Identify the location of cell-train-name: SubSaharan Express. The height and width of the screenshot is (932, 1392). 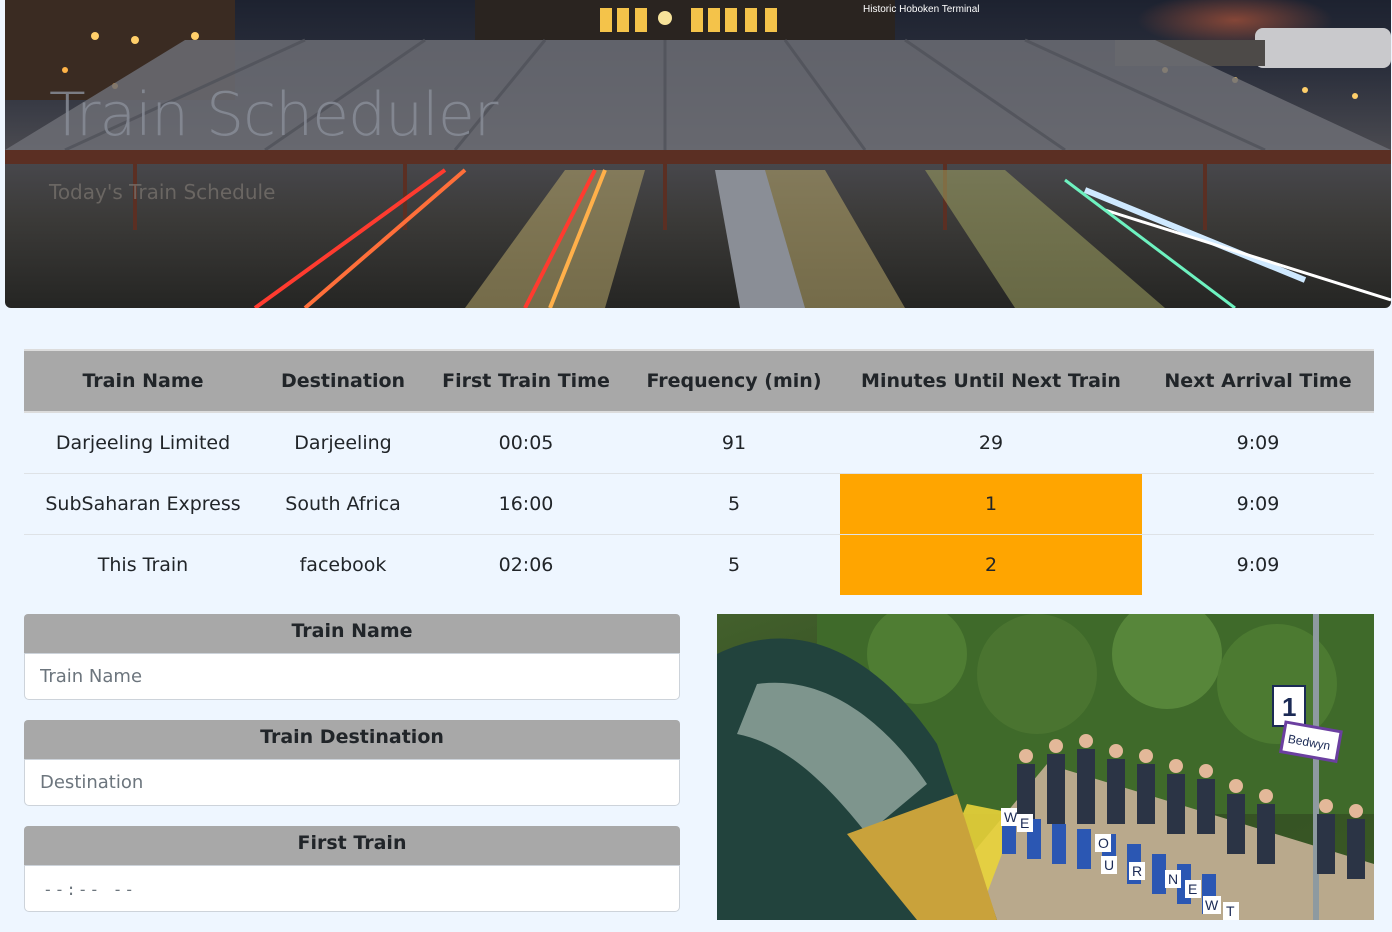
(143, 504).